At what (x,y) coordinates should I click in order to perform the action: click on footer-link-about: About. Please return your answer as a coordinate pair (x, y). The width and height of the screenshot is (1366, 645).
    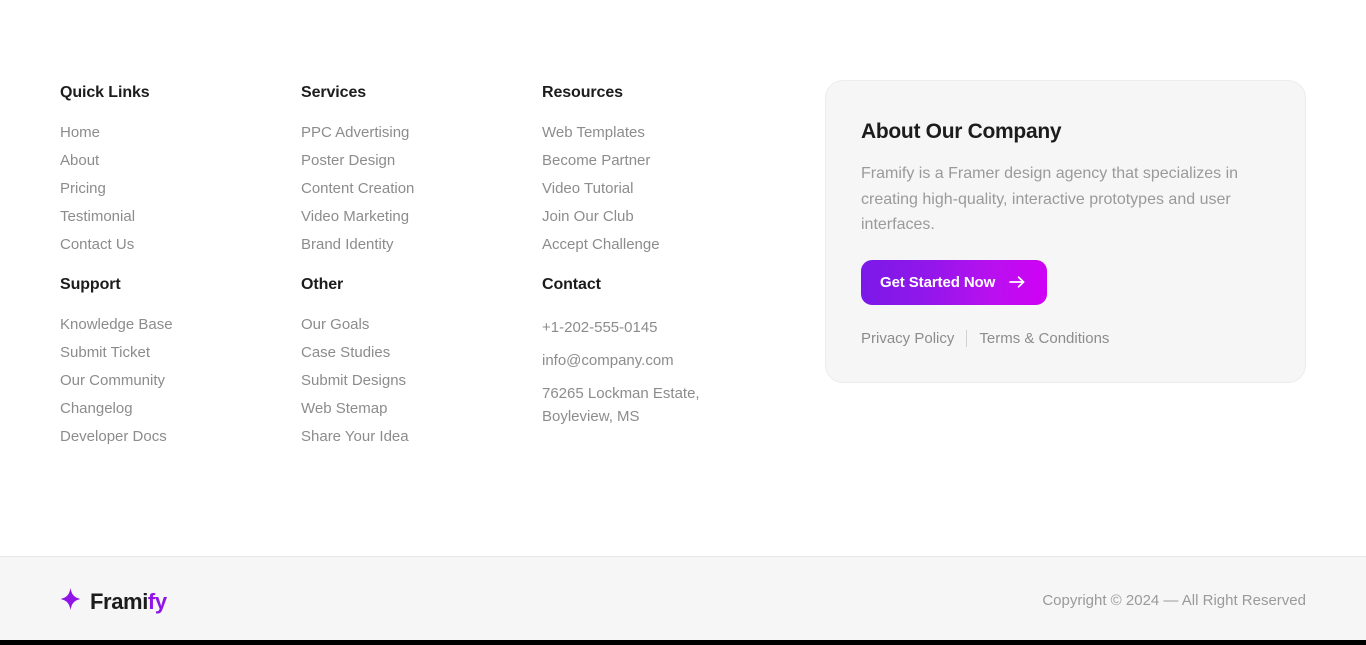
    Looking at the image, I should click on (79, 161).